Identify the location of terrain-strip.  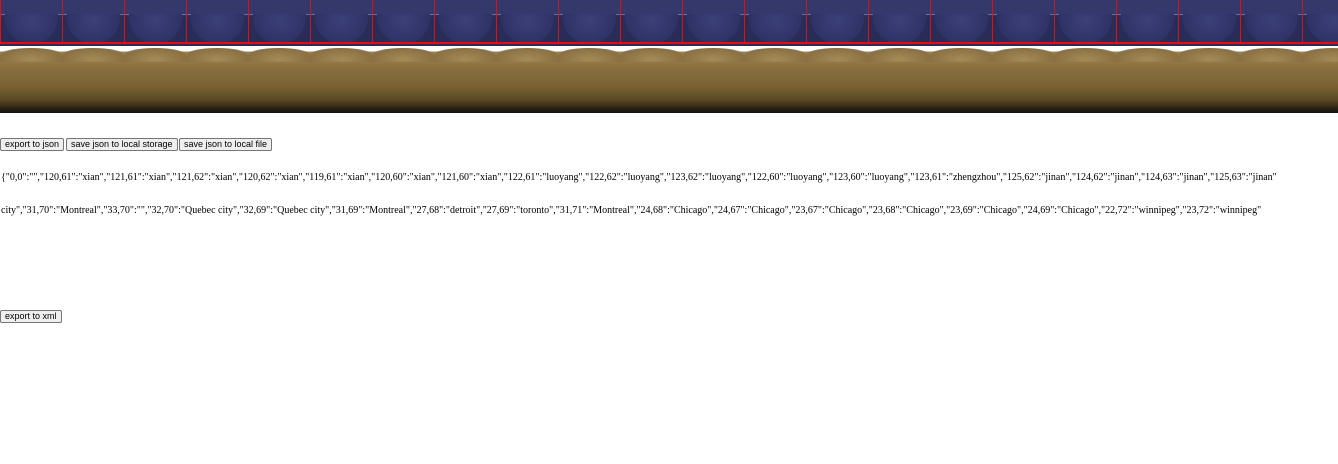
(669, 79).